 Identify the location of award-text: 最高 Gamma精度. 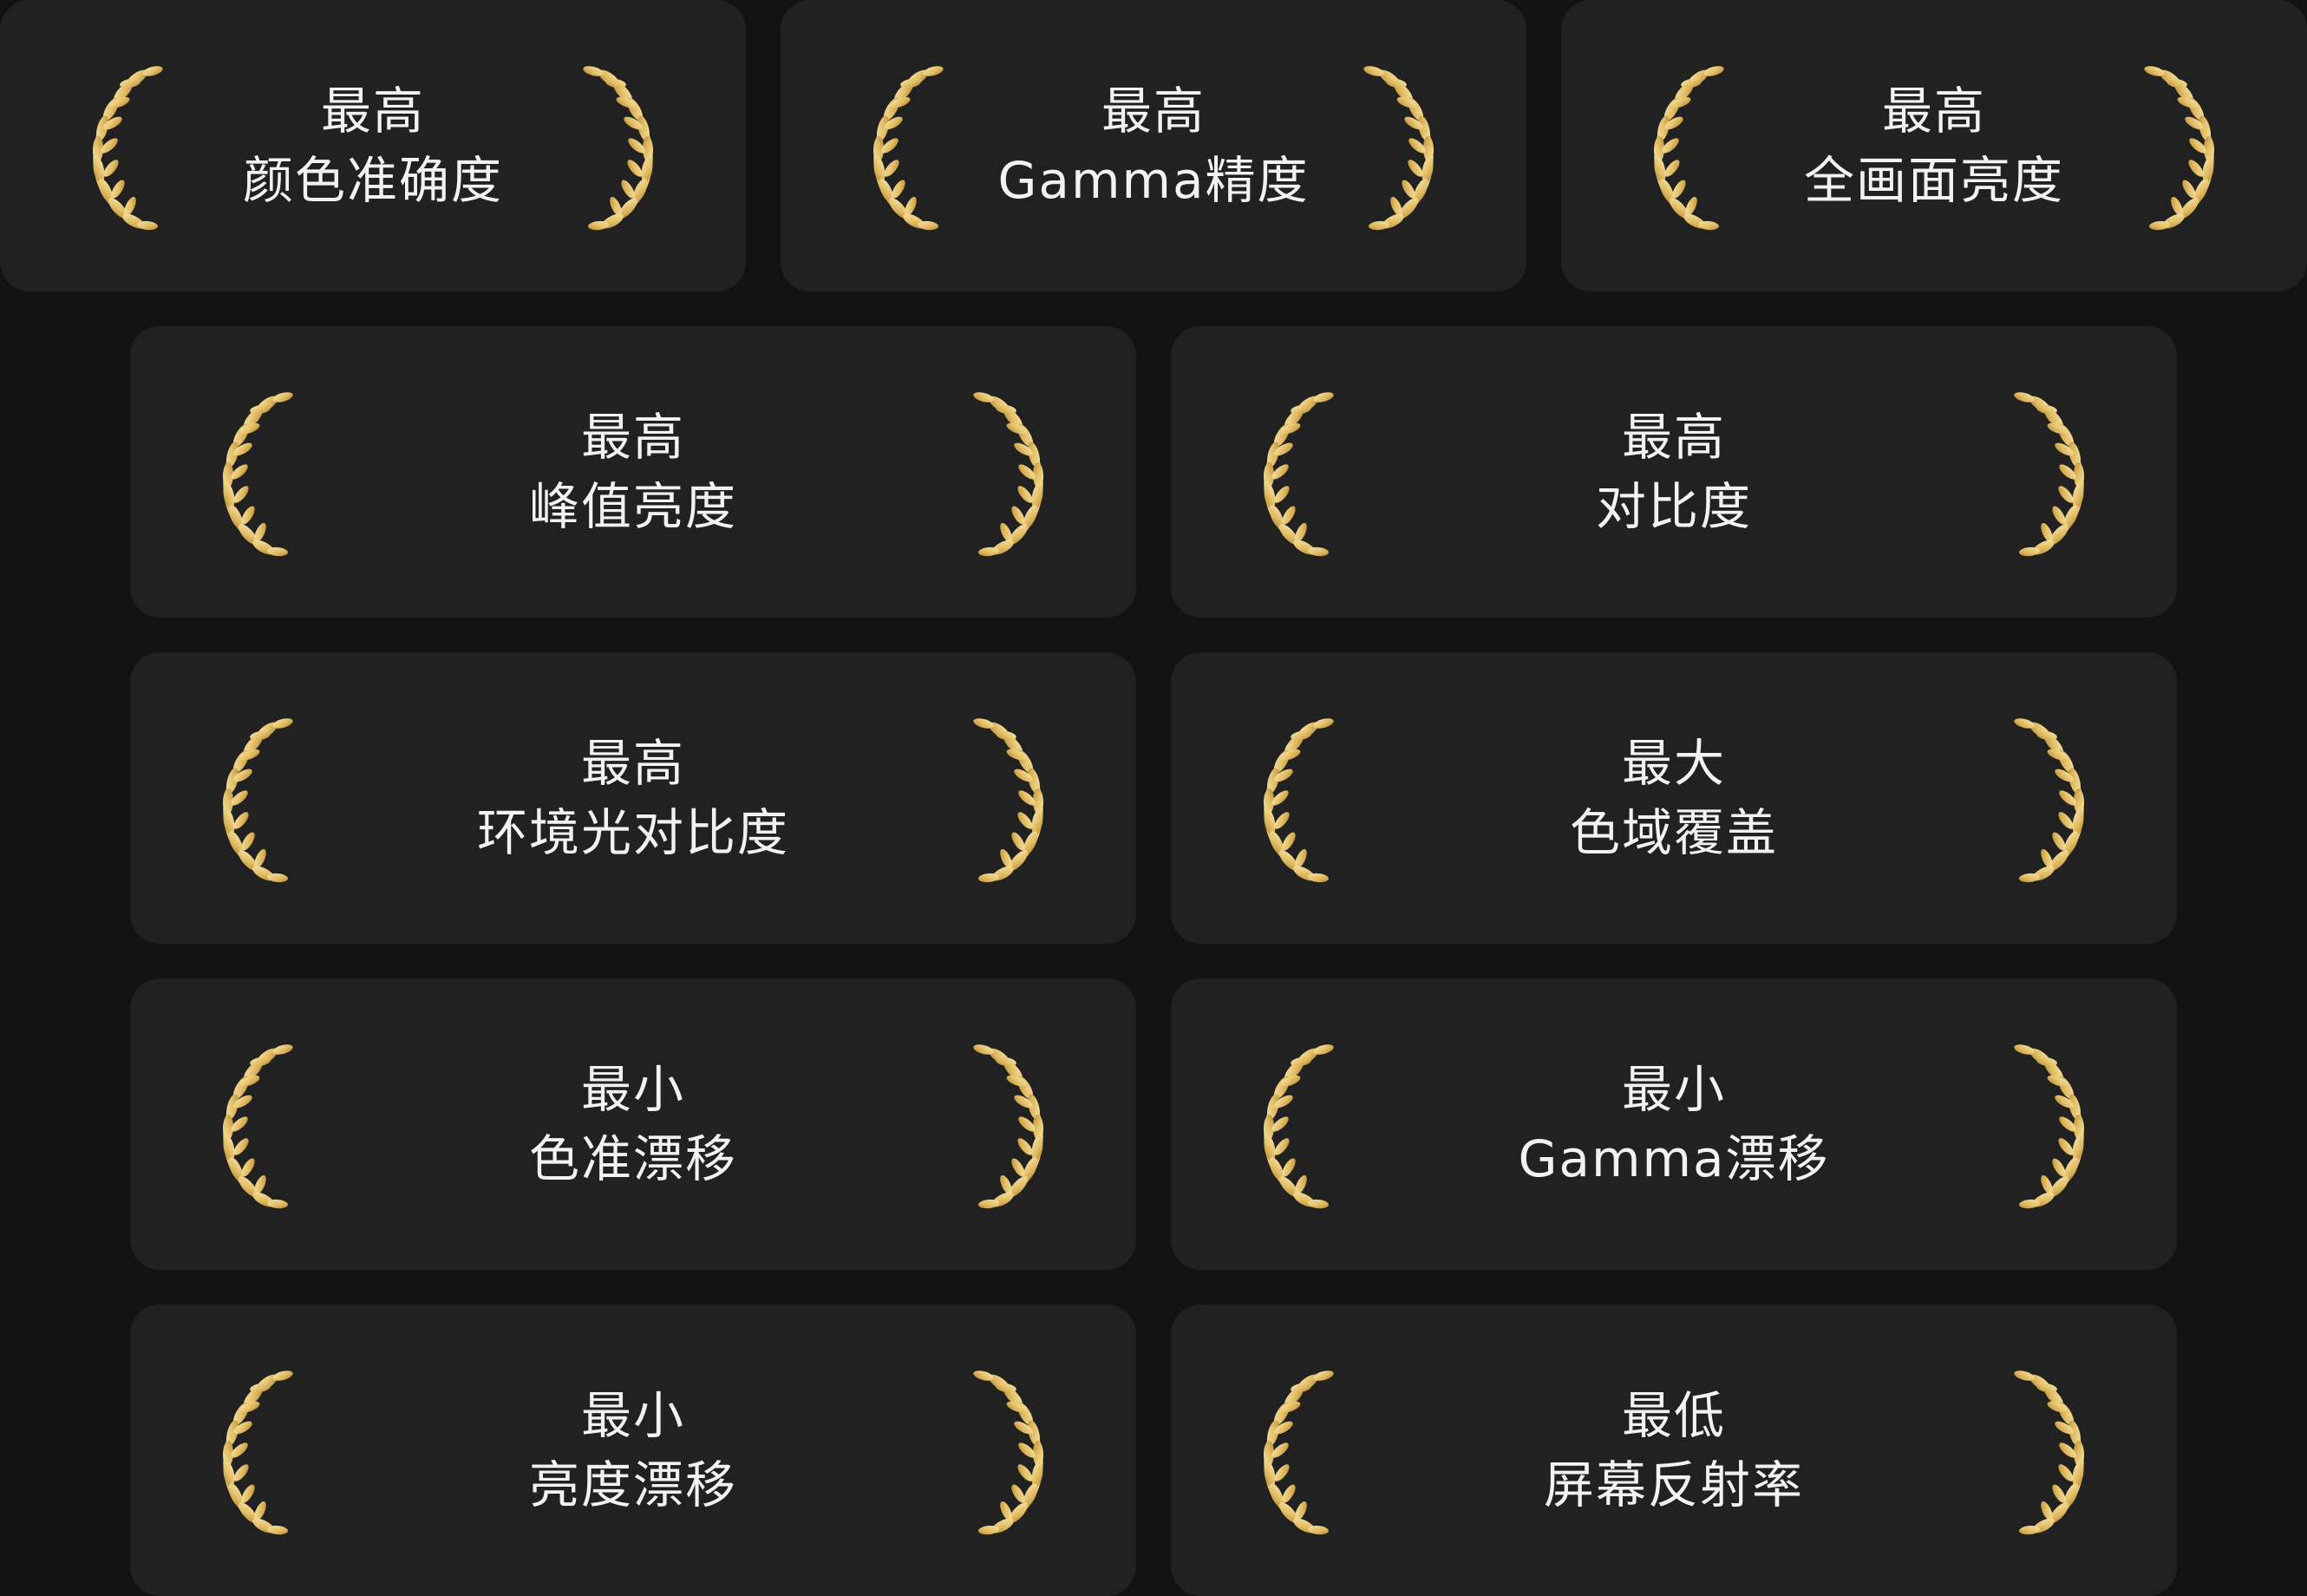
(1153, 145).